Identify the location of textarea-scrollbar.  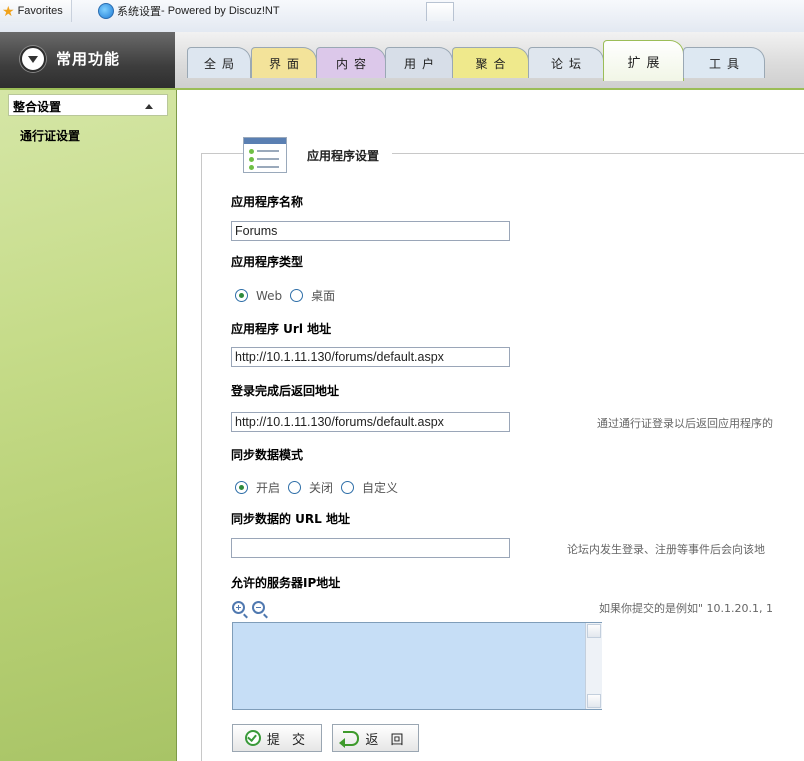
(593, 666).